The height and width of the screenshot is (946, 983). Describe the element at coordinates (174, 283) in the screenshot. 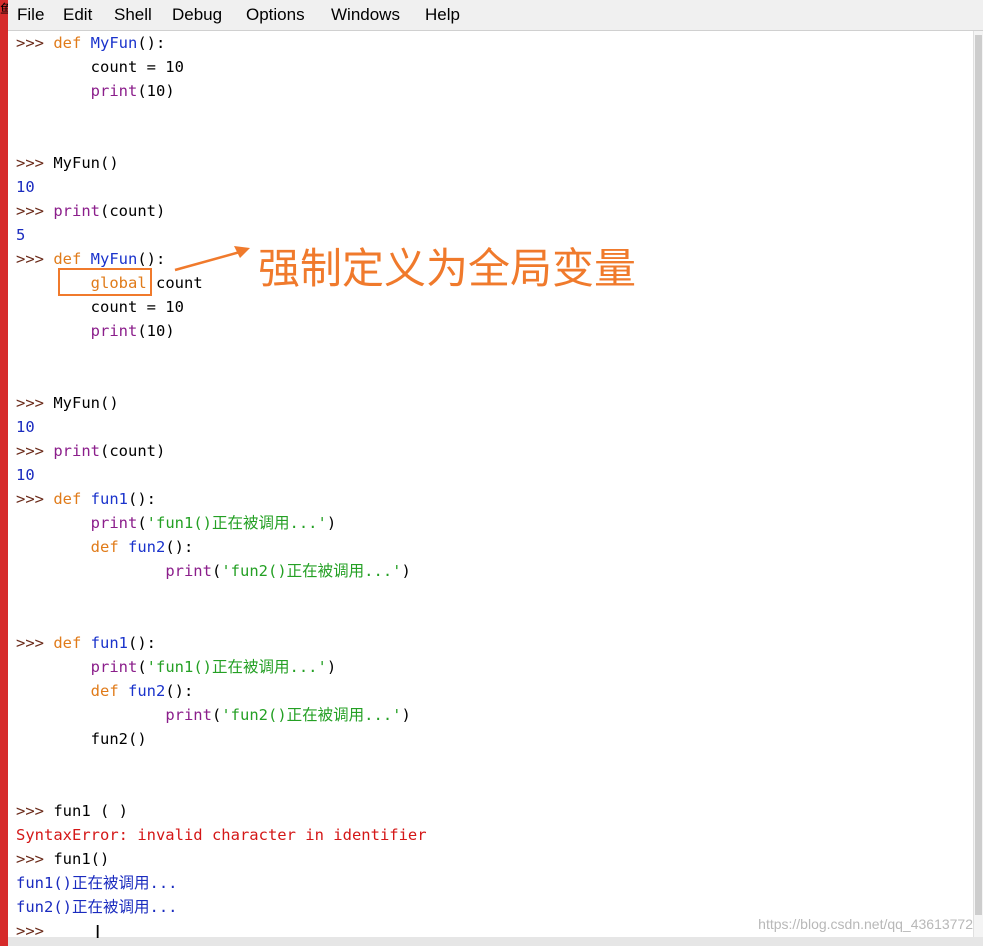

I see `code-token: count` at that location.